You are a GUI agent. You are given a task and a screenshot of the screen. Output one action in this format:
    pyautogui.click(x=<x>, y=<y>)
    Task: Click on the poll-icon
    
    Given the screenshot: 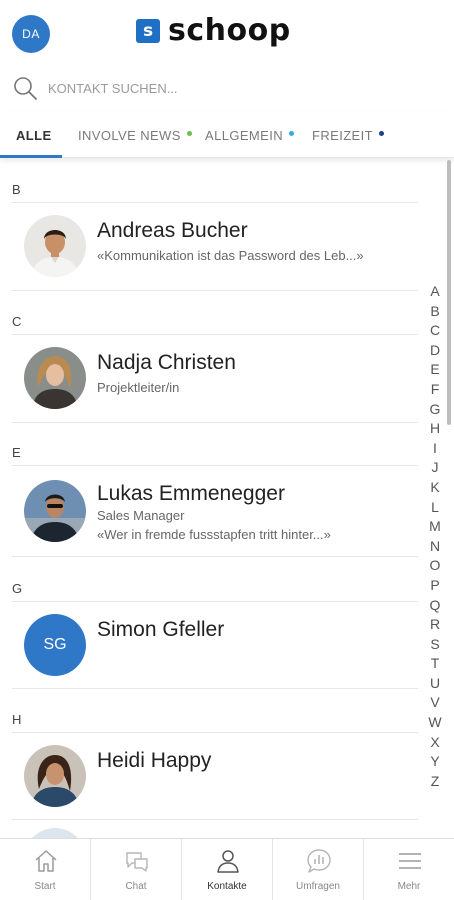 What is the action you would take?
    pyautogui.click(x=319, y=861)
    